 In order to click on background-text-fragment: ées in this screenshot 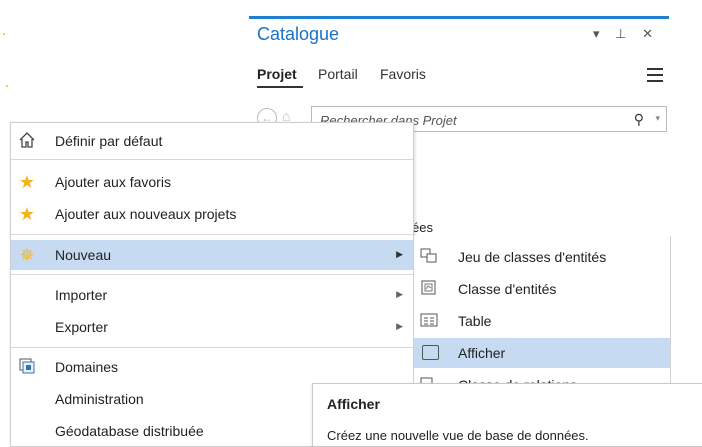, I will do `click(422, 227)`.